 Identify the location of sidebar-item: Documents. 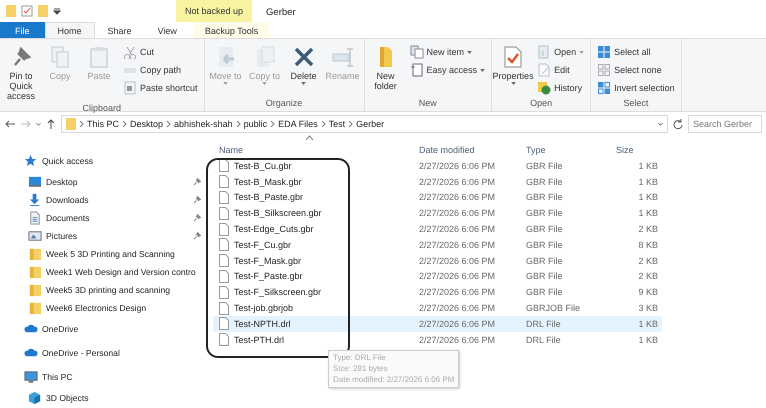
(117, 218).